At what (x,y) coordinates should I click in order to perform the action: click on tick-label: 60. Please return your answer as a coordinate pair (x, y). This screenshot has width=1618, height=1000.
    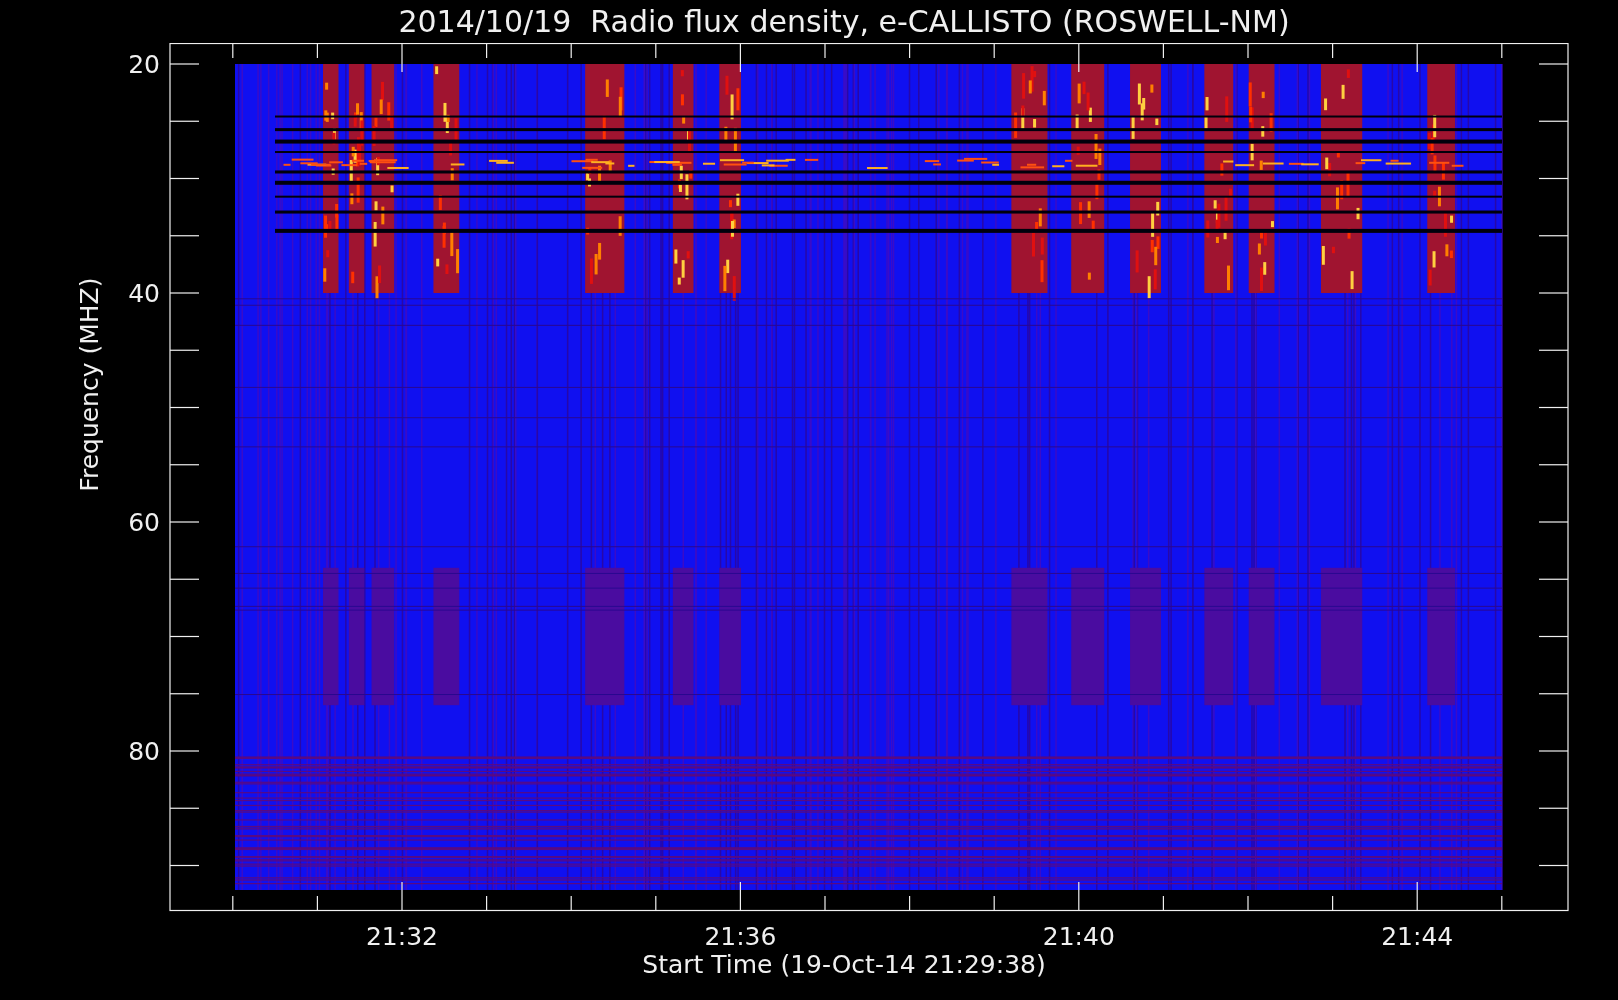
    Looking at the image, I should click on (144, 522).